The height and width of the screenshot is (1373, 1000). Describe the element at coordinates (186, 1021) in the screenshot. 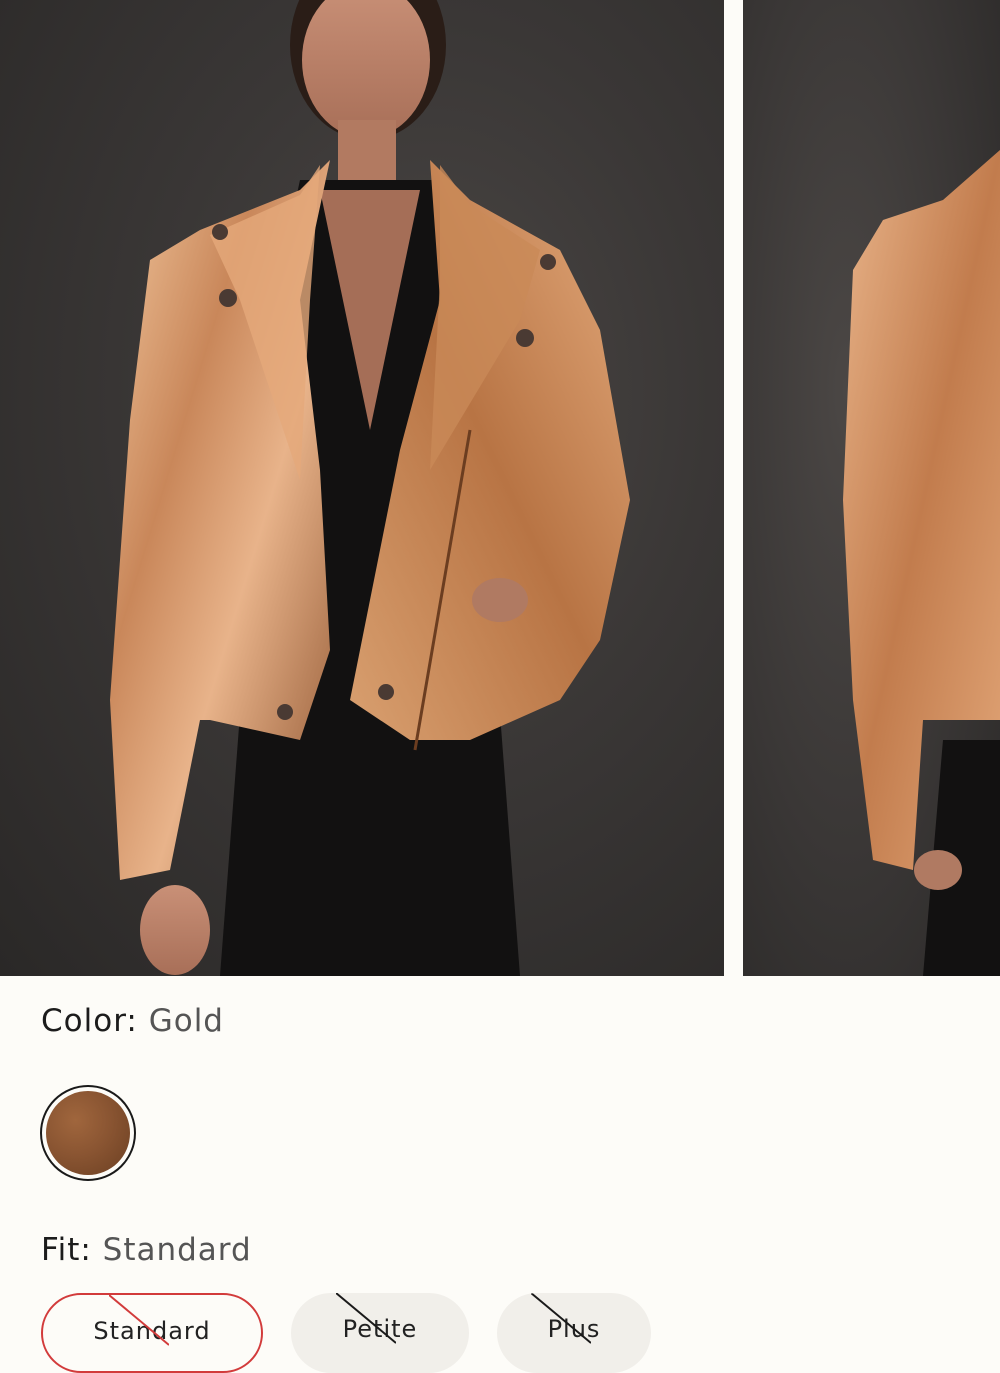

I see `color-selected-value: Gold` at that location.